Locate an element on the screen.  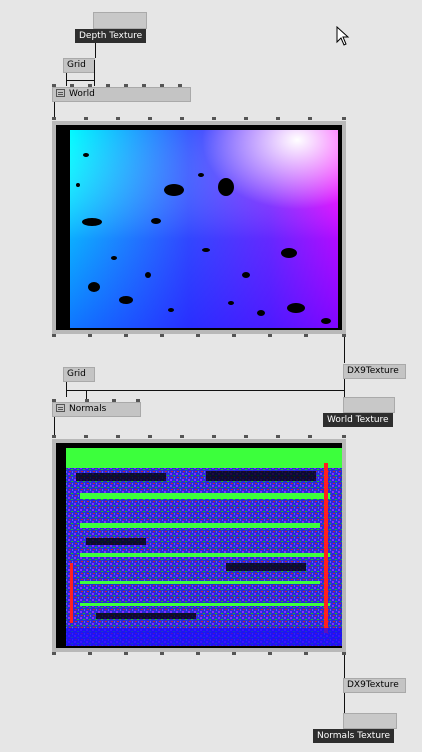
world-pins is located at coordinates (121, 85).